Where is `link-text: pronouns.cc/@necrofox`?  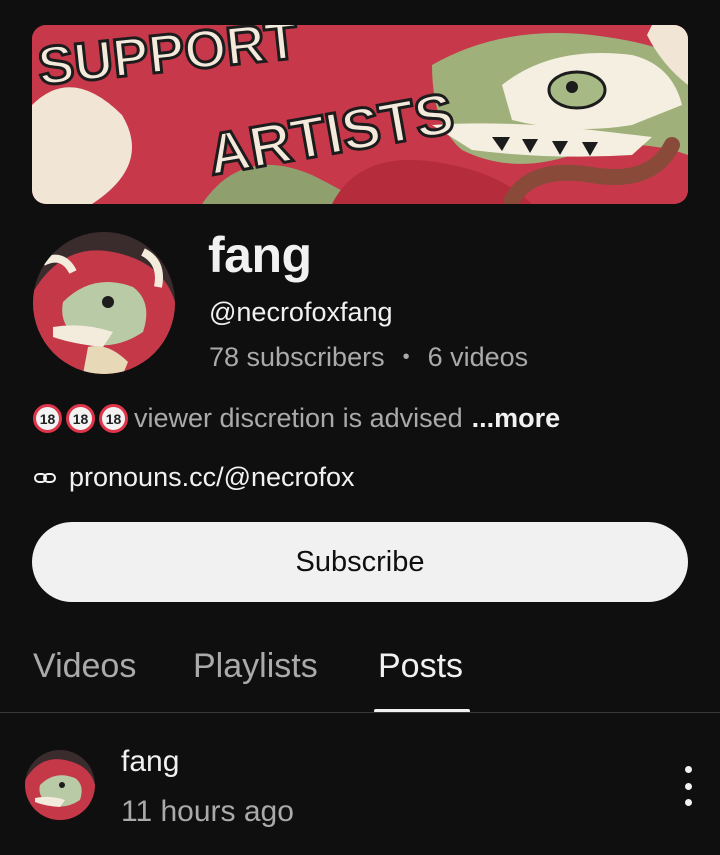
link-text: pronouns.cc/@necrofox is located at coordinates (212, 477).